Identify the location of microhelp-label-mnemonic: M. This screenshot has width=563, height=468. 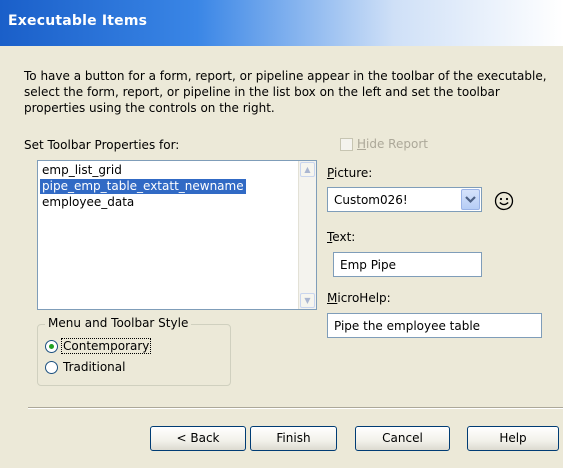
(332, 298).